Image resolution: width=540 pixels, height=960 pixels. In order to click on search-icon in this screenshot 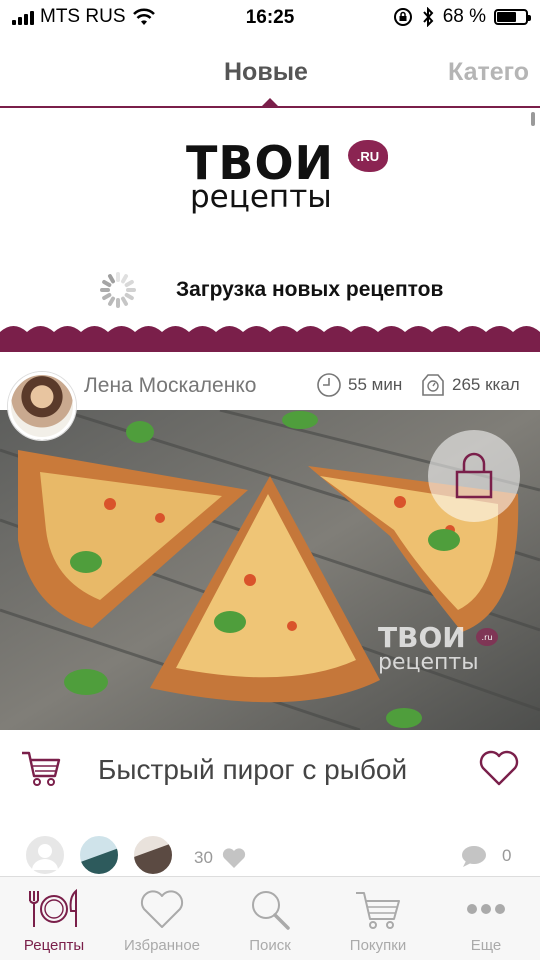, I will do `click(271, 910)`.